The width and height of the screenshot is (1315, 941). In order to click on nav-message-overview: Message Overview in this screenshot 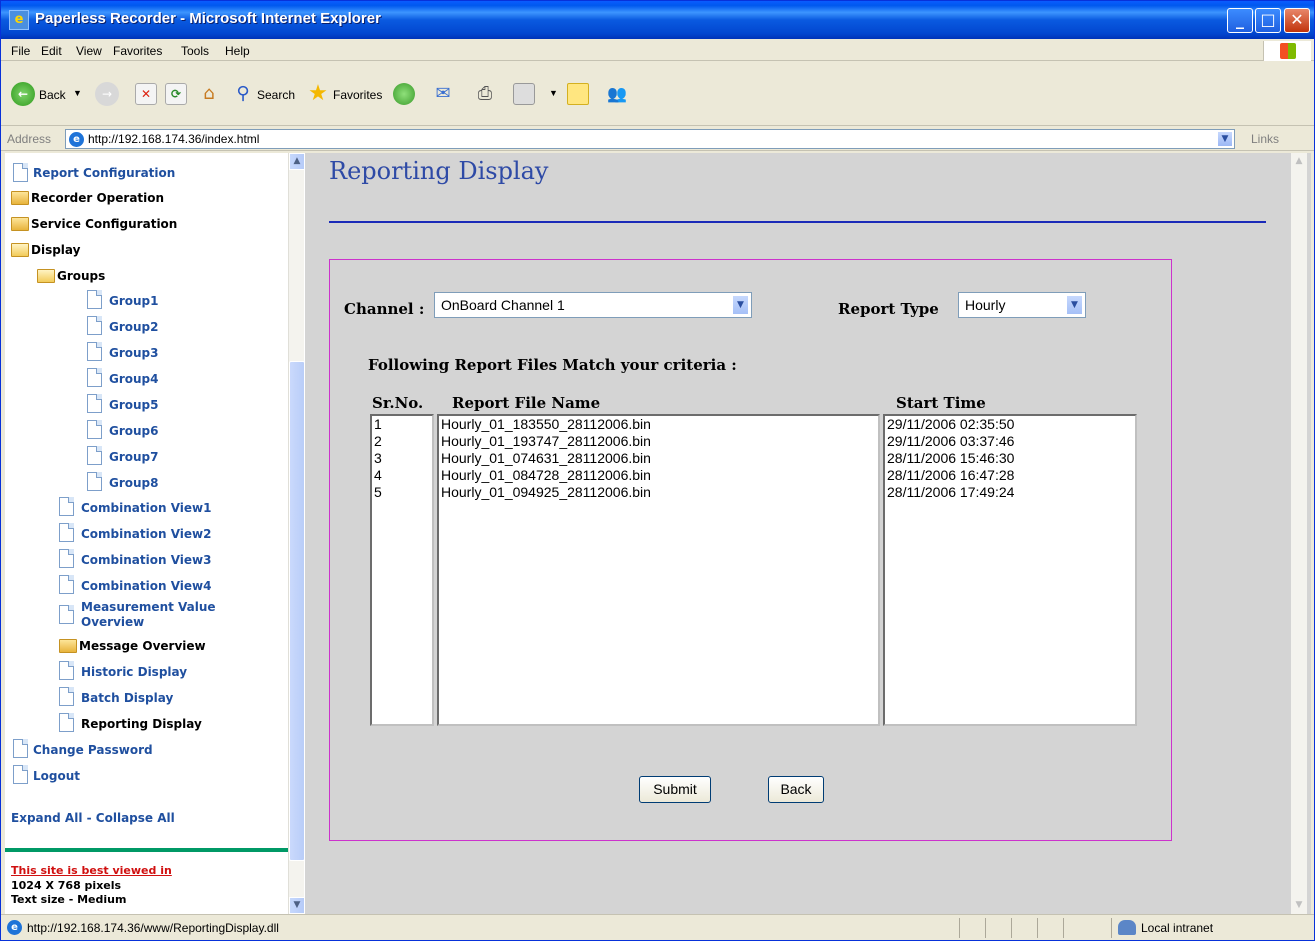, I will do `click(142, 646)`.